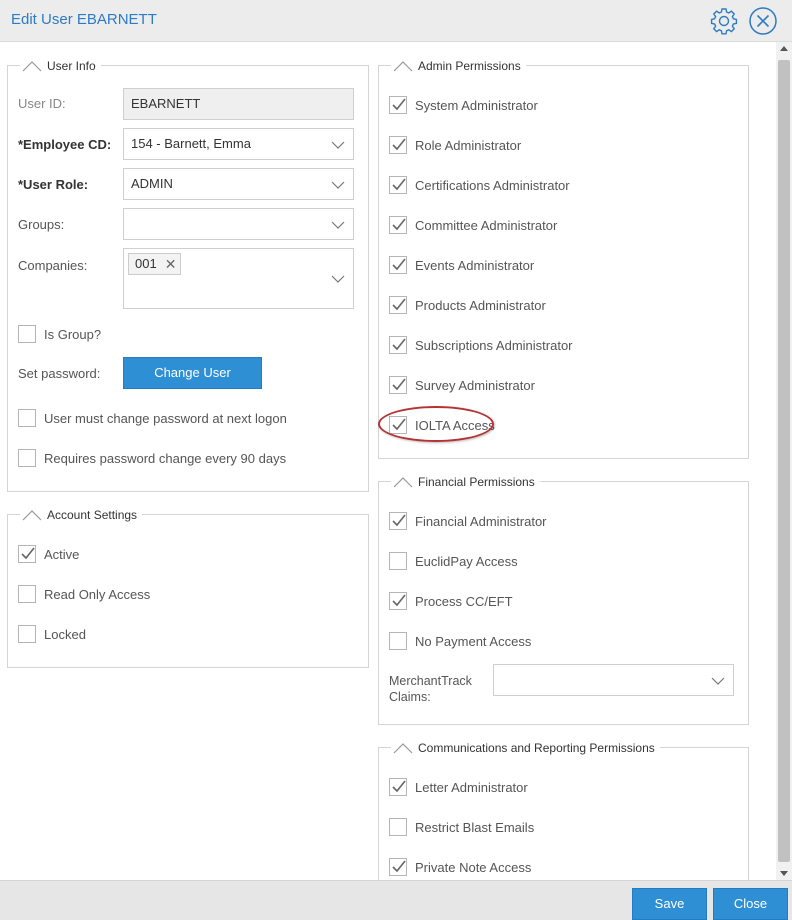 This screenshot has width=792, height=920. Describe the element at coordinates (784, 48) in the screenshot. I see `scroll-up-arrow-icon` at that location.